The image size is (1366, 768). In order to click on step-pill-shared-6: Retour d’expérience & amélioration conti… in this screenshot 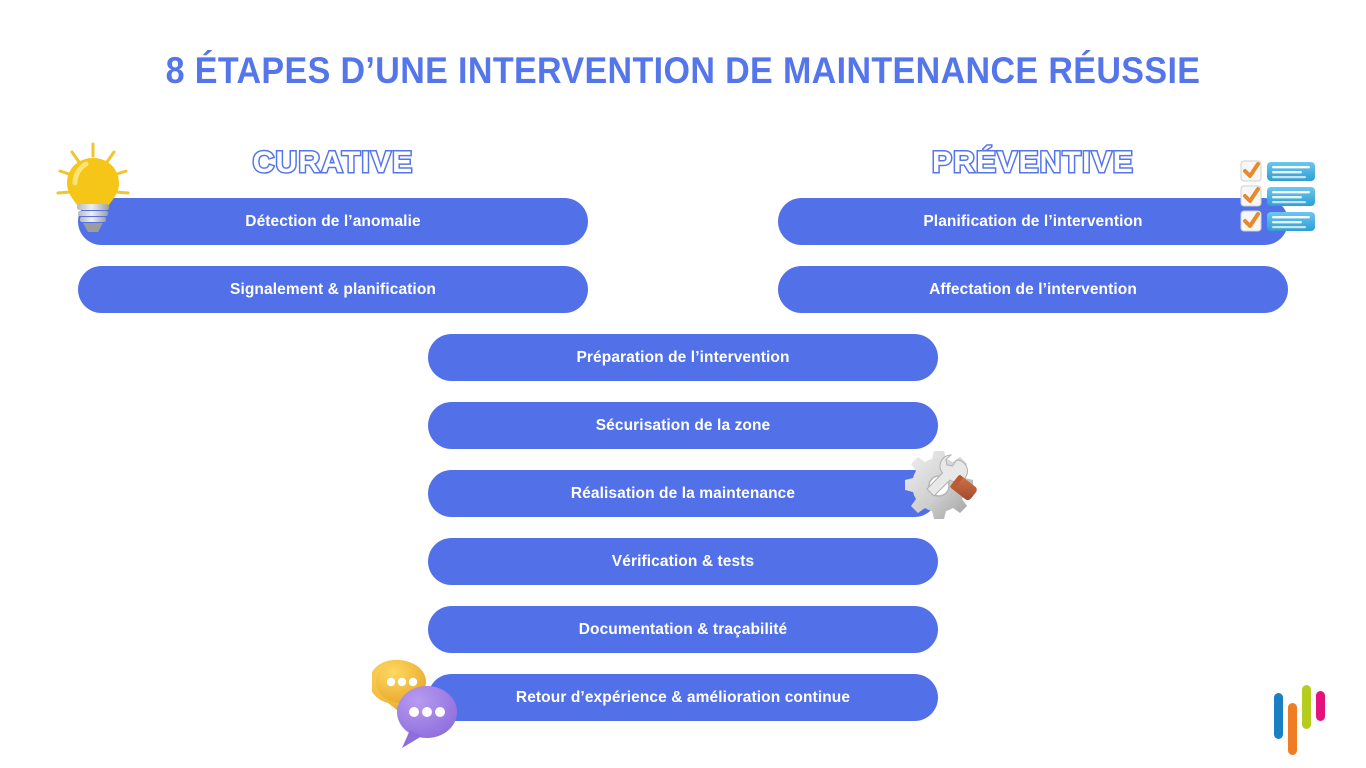, I will do `click(683, 697)`.